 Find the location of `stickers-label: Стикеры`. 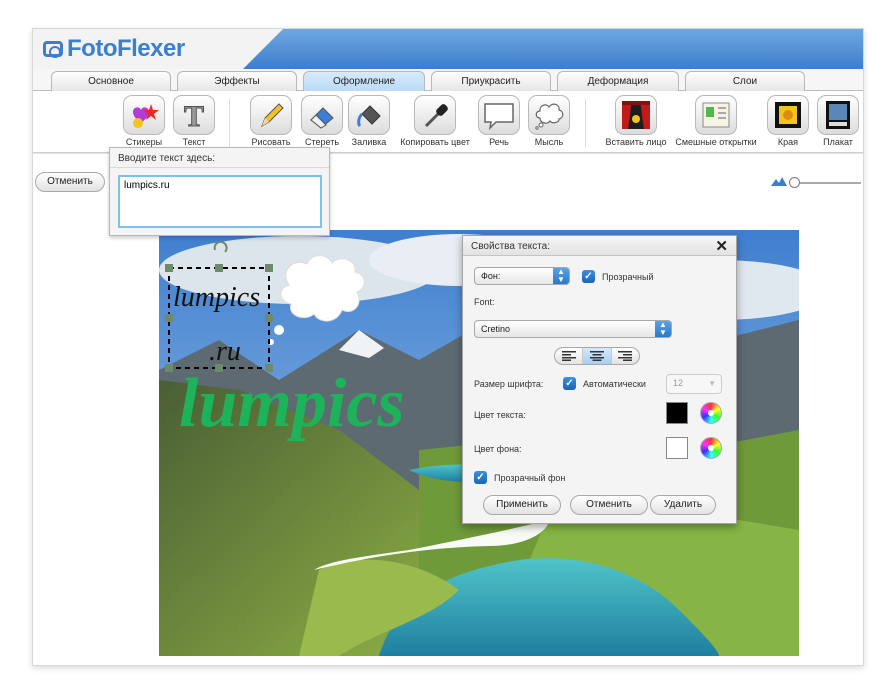

stickers-label: Стикеры is located at coordinates (144, 142).